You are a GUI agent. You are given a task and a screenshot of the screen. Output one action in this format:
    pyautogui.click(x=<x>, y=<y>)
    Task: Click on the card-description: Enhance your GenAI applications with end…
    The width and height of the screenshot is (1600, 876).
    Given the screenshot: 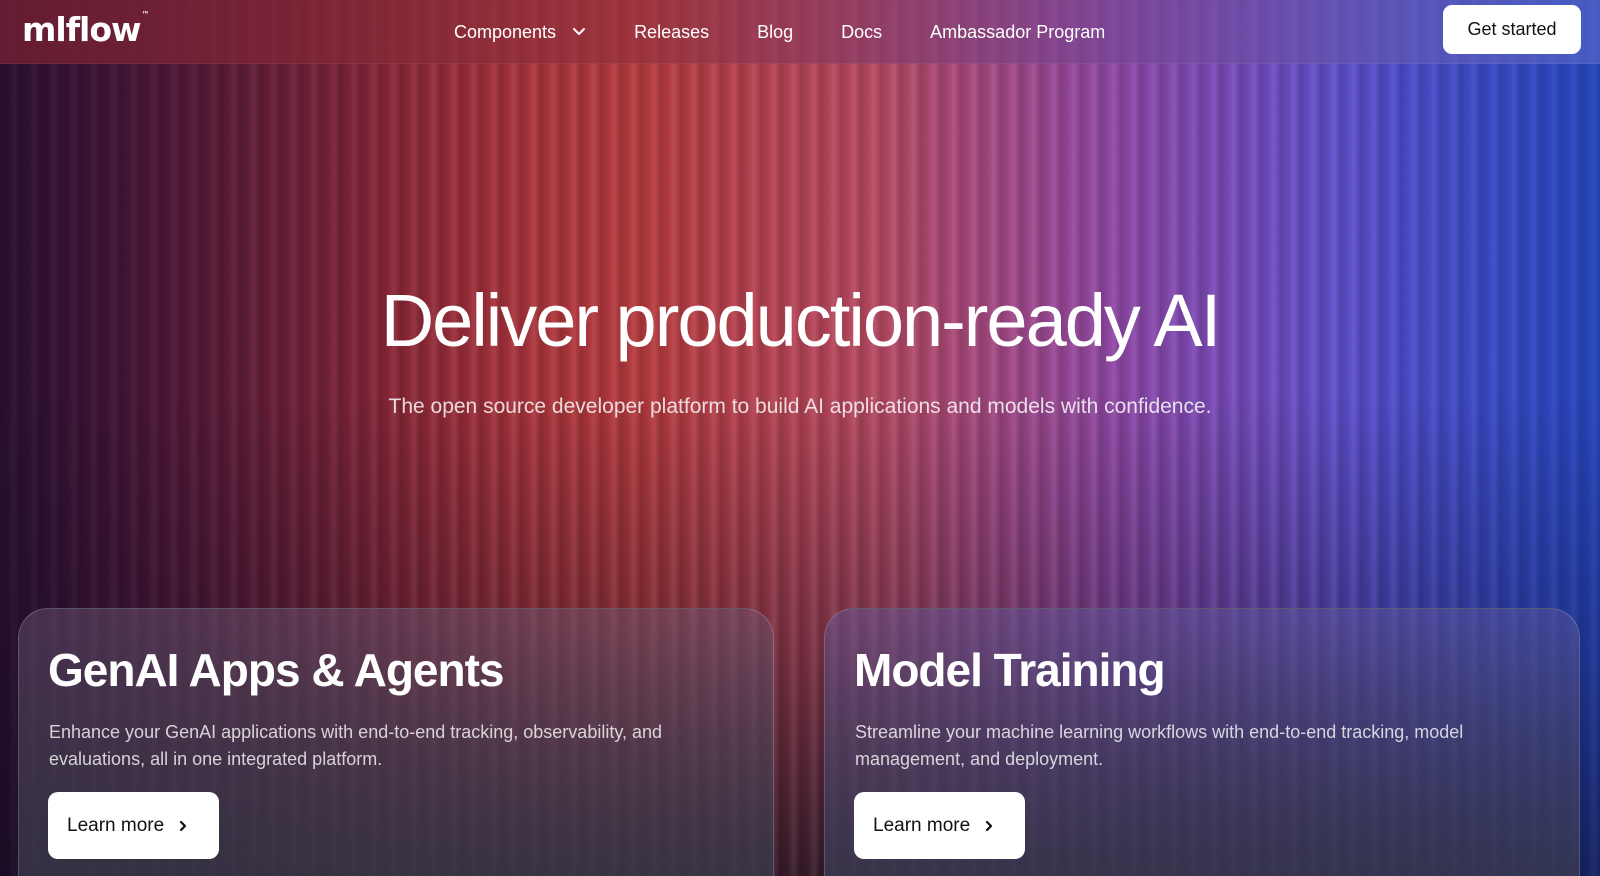 What is the action you would take?
    pyautogui.click(x=356, y=745)
    